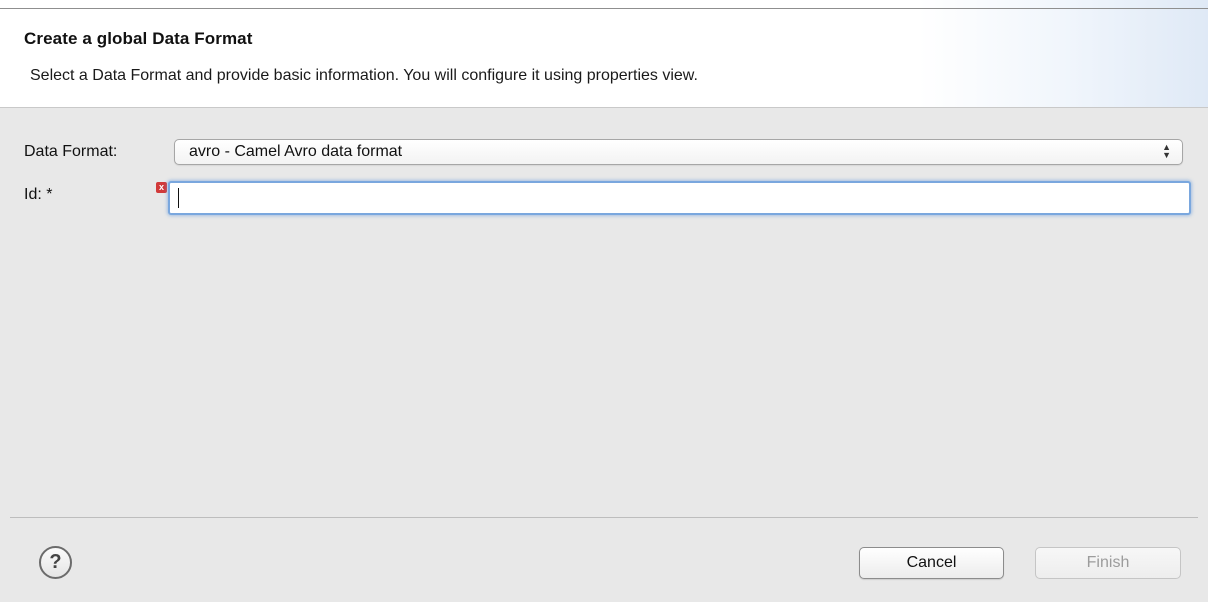  What do you see at coordinates (138, 38) in the screenshot?
I see `page-title: Create a global Data Format` at bounding box center [138, 38].